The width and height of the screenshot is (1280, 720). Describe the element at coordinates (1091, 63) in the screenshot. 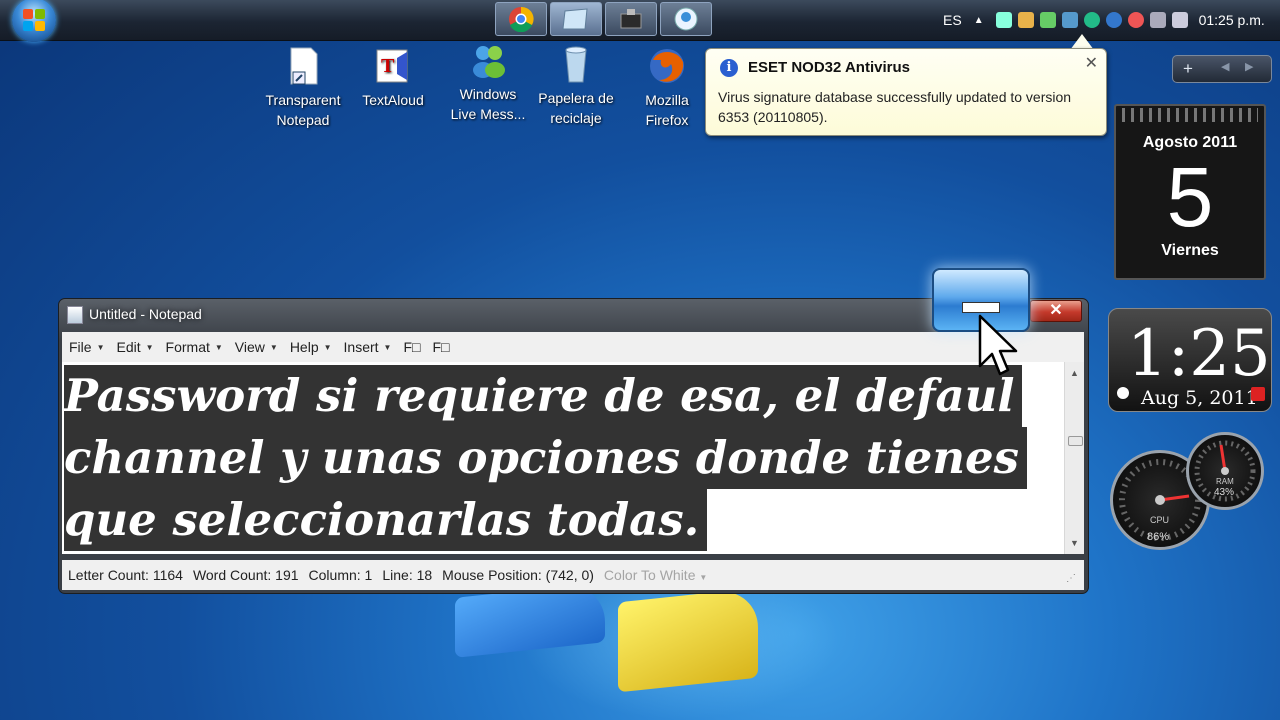

I see `close-icon: ✕` at that location.